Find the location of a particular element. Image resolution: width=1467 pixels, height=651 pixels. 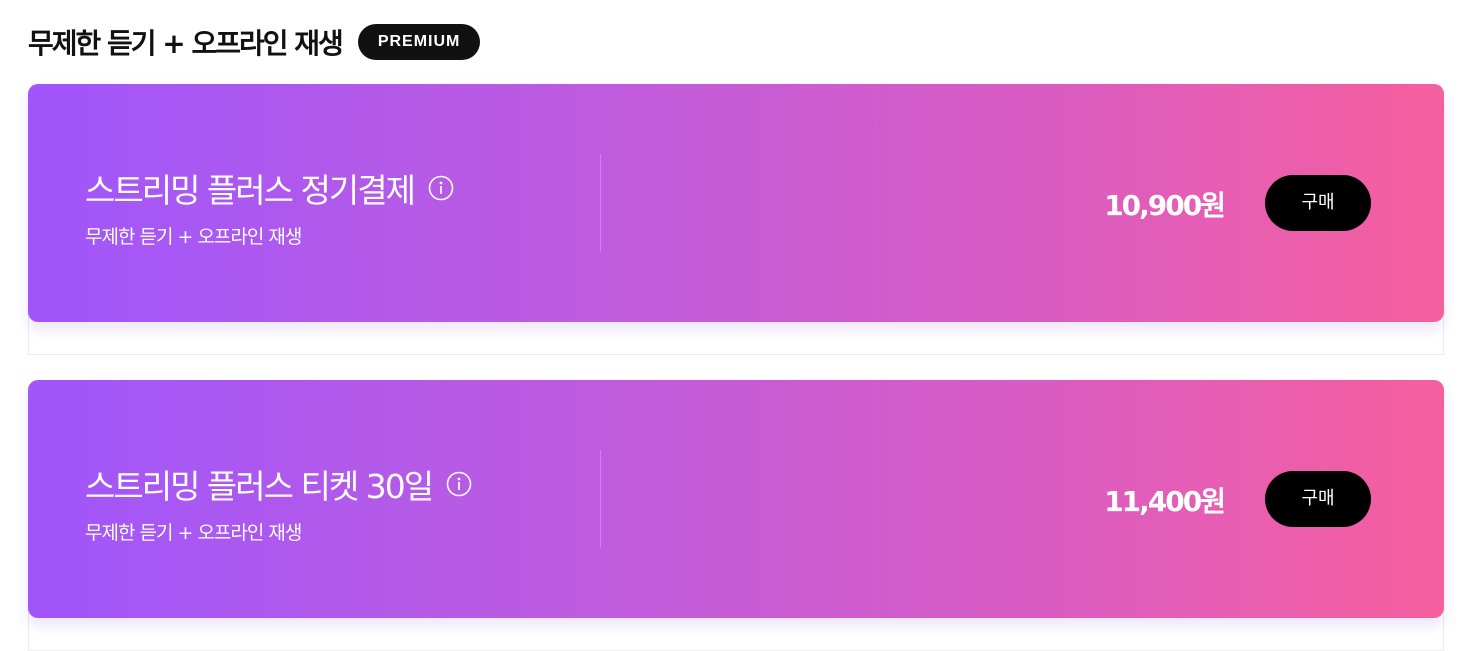

plan-name: 스트리밍 플러스 티켓 30일 is located at coordinates (259, 486).